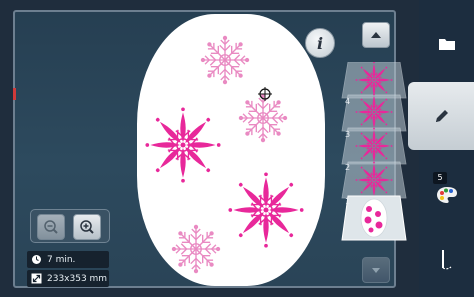  Describe the element at coordinates (224, 59) in the screenshot. I see `snowflake-motif-top` at that location.